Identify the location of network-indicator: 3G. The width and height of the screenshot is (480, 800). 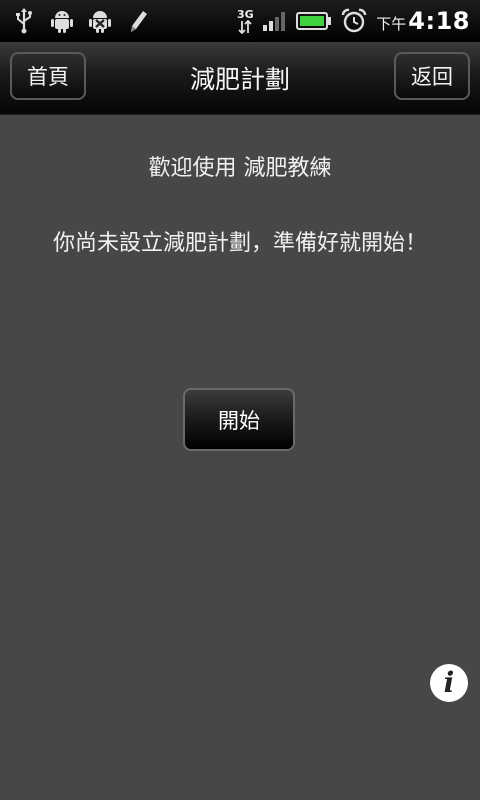
(245, 21).